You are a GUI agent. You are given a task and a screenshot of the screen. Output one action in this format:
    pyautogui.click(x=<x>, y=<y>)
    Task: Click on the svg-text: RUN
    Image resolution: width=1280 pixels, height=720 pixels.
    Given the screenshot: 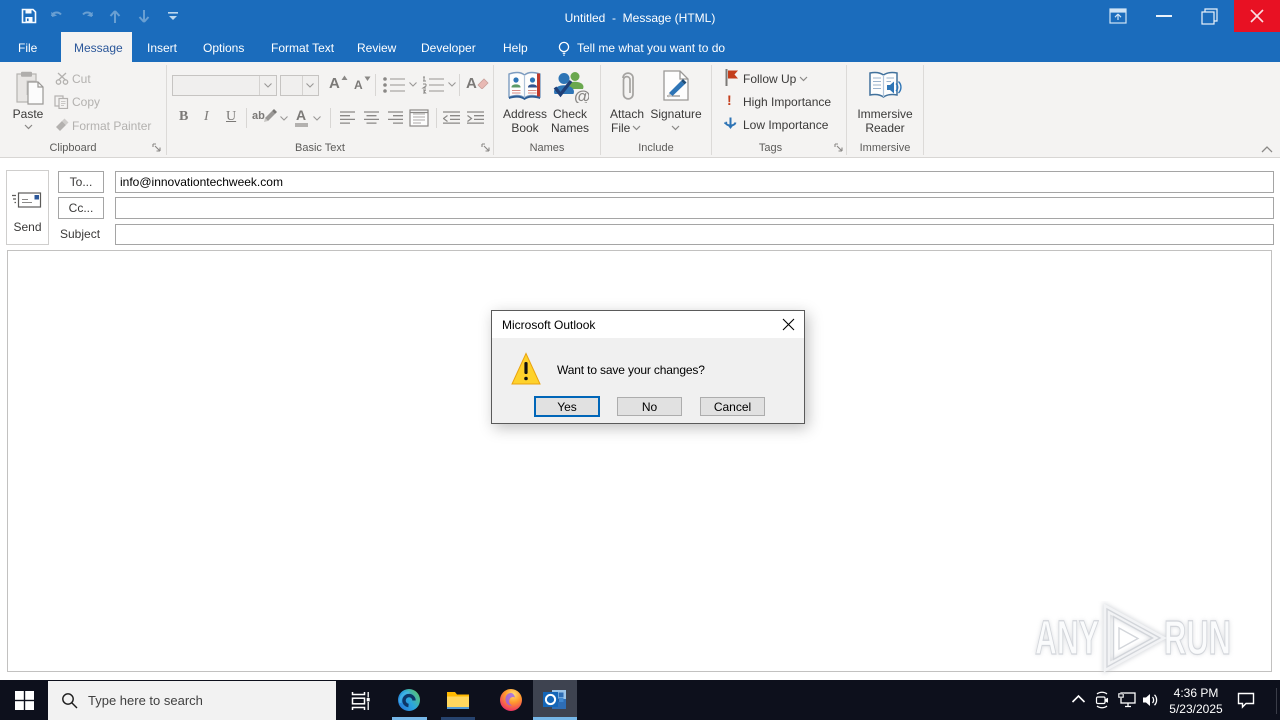 What is the action you would take?
    pyautogui.click(x=1197, y=638)
    